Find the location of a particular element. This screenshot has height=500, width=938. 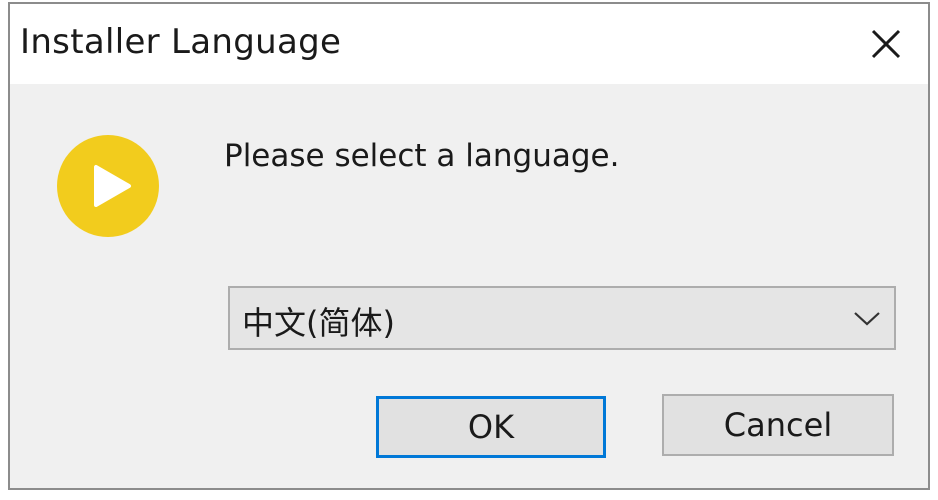

cancel-button: Cancel is located at coordinates (778, 425).